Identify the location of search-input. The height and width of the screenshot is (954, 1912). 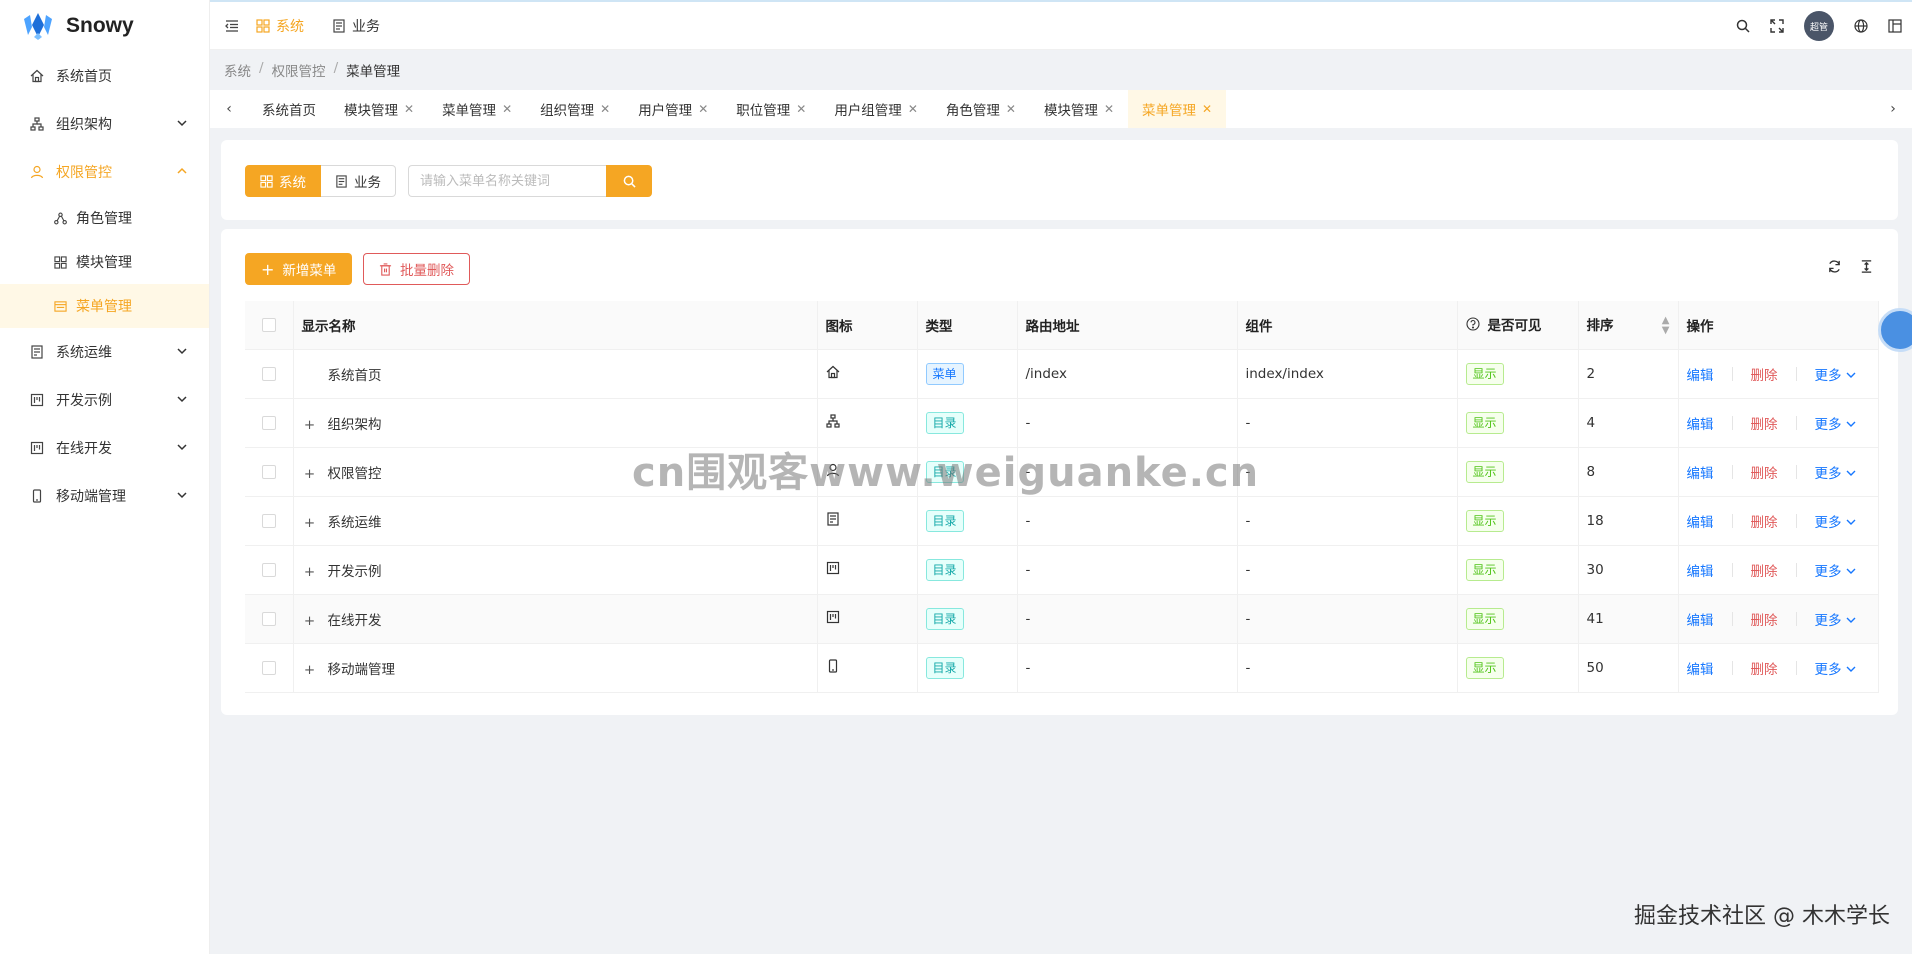
(507, 181).